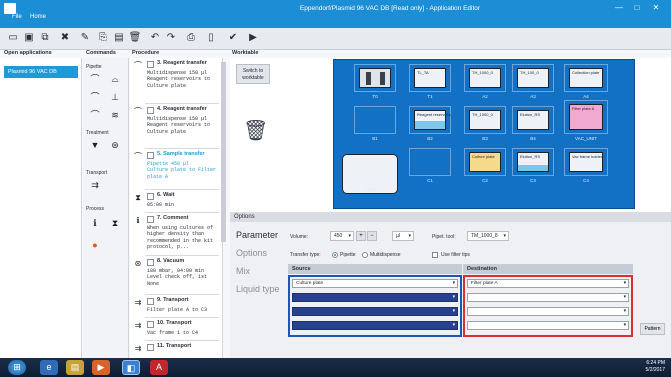 The image size is (671, 377). What do you see at coordinates (191, 38) in the screenshot?
I see `print-icon: ⎙` at bounding box center [191, 38].